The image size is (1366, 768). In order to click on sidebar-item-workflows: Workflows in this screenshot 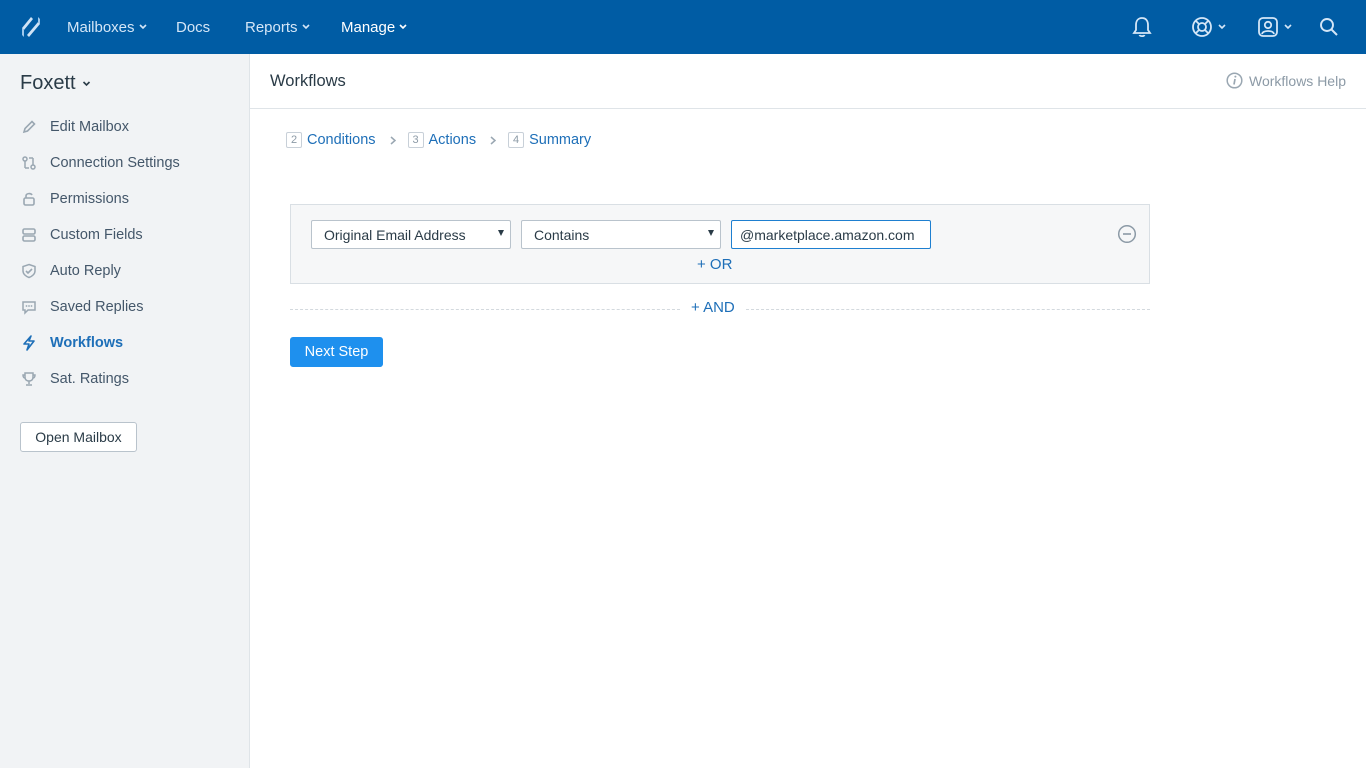, I will do `click(71, 343)`.